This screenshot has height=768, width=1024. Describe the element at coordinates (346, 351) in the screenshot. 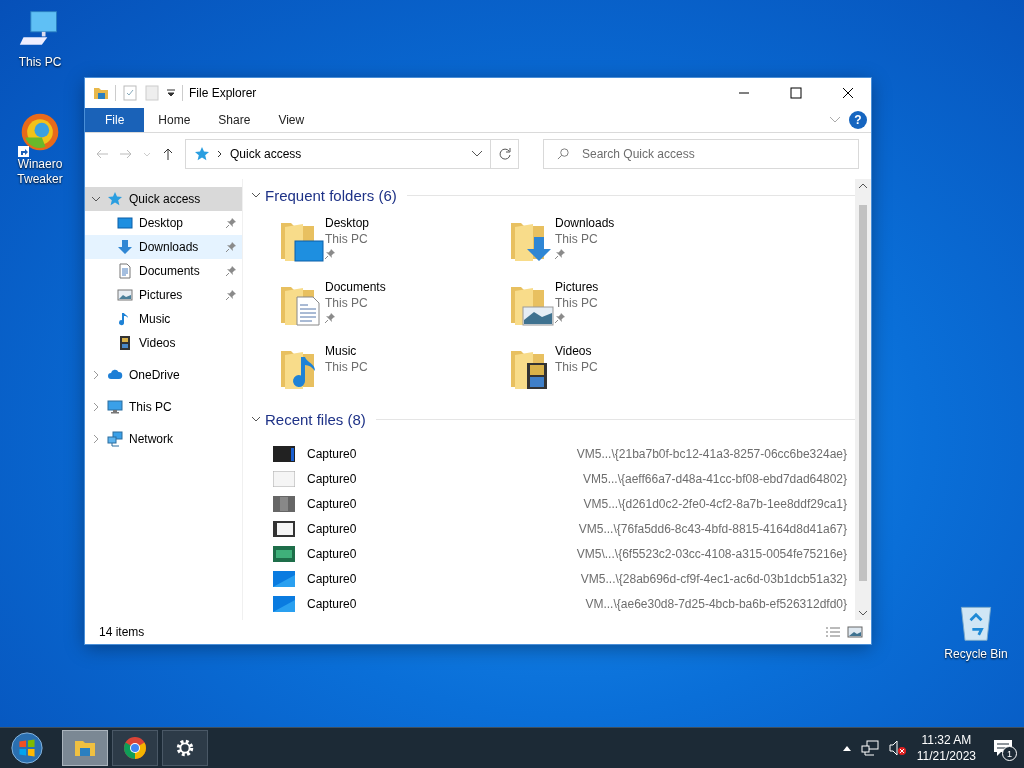

I see `folder-name: Music` at that location.